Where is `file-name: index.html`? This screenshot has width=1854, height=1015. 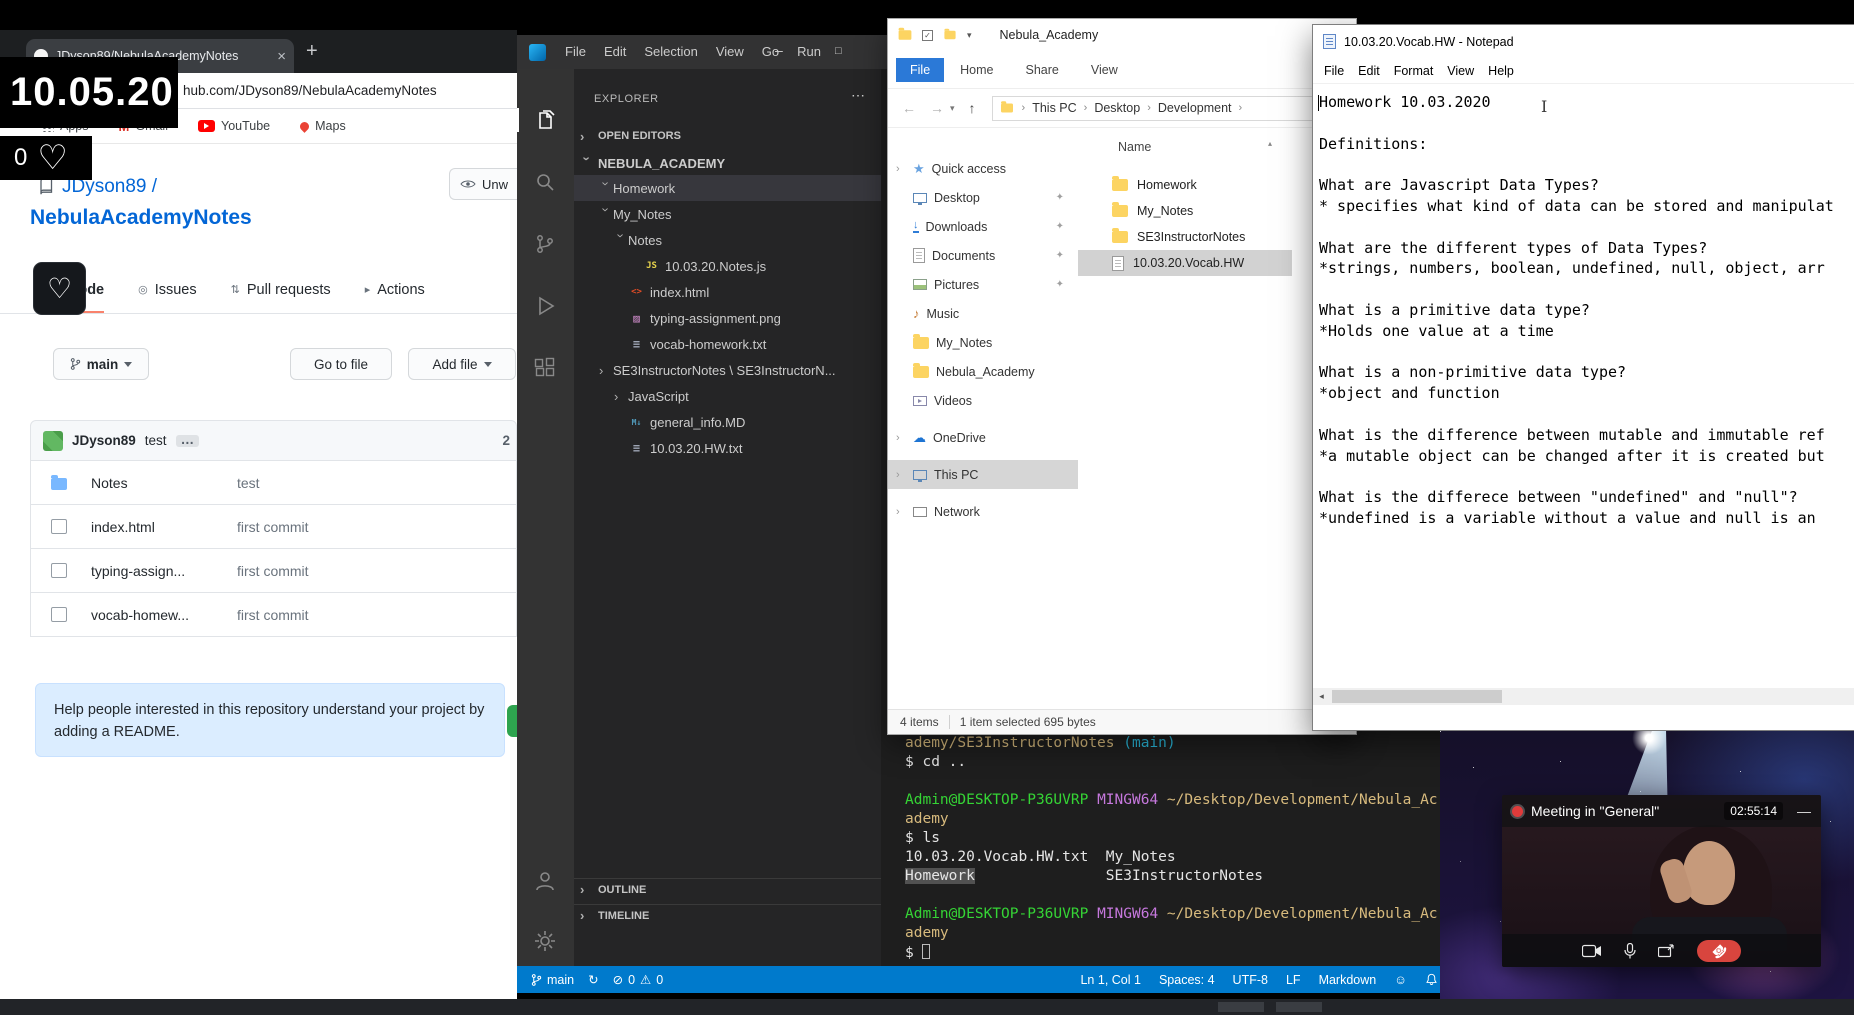 file-name: index.html is located at coordinates (123, 527).